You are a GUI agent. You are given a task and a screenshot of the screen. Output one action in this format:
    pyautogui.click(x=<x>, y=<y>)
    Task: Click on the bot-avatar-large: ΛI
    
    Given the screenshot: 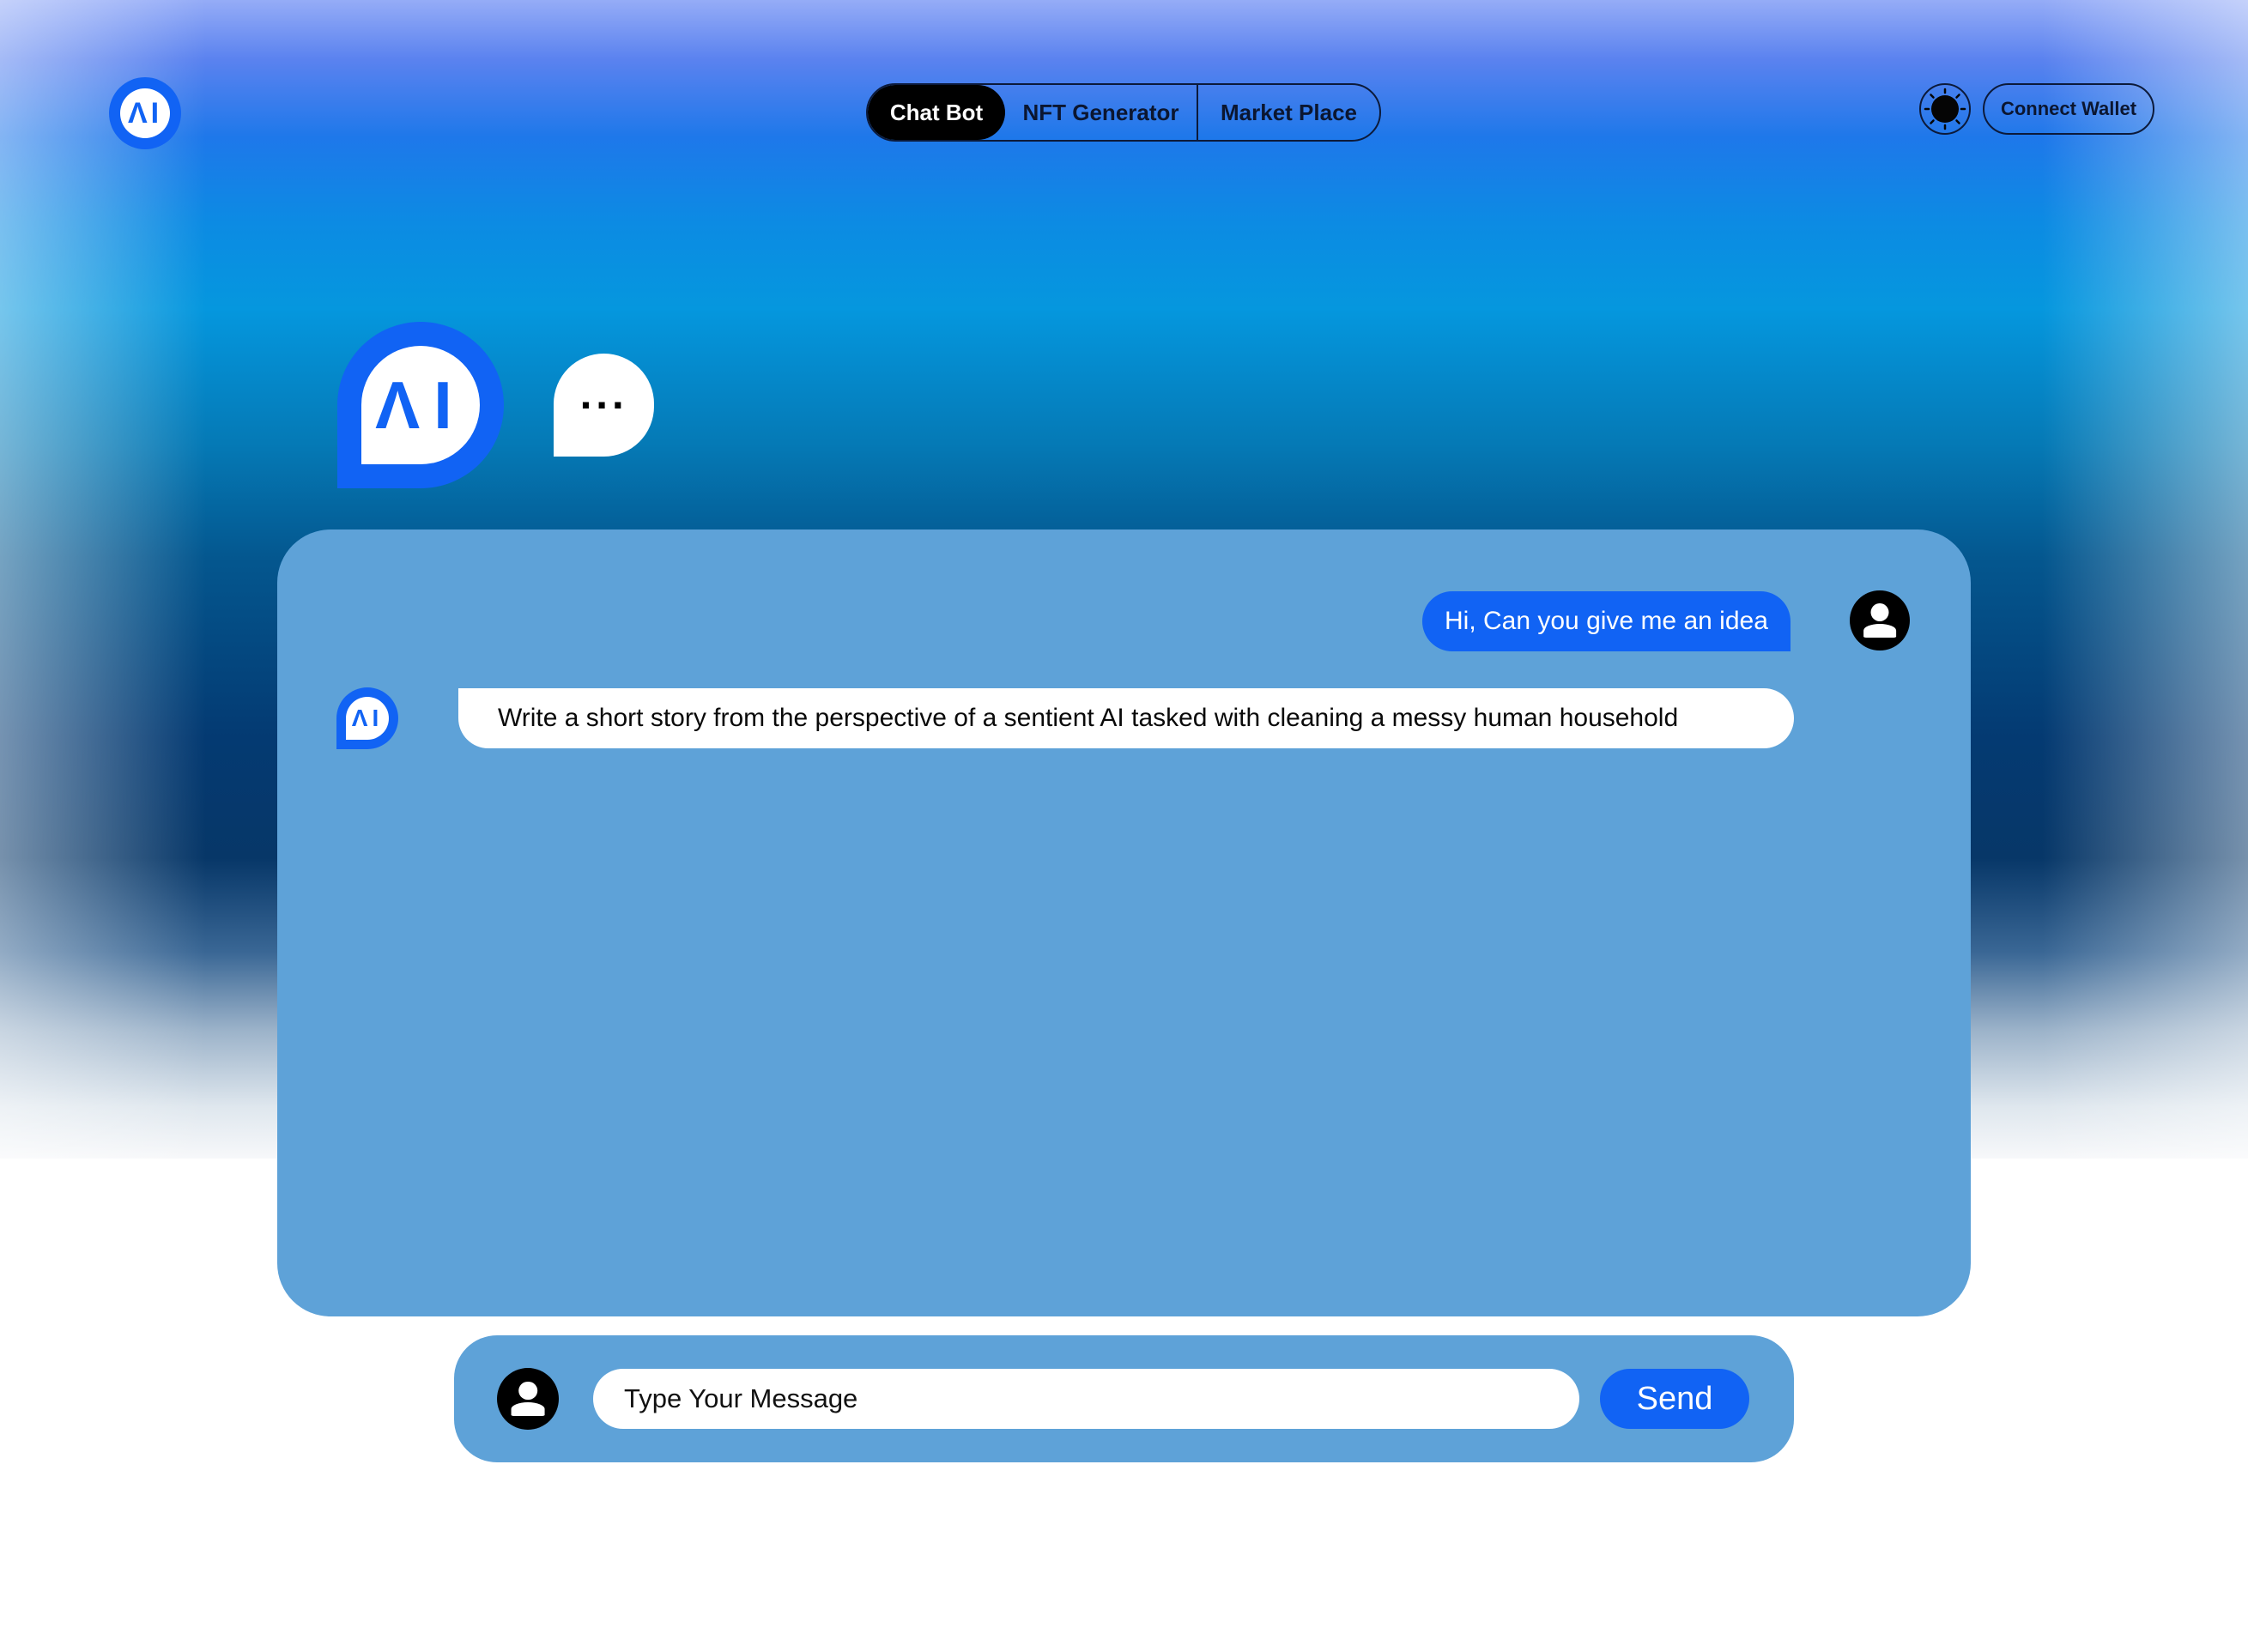 What is the action you would take?
    pyautogui.click(x=420, y=405)
    